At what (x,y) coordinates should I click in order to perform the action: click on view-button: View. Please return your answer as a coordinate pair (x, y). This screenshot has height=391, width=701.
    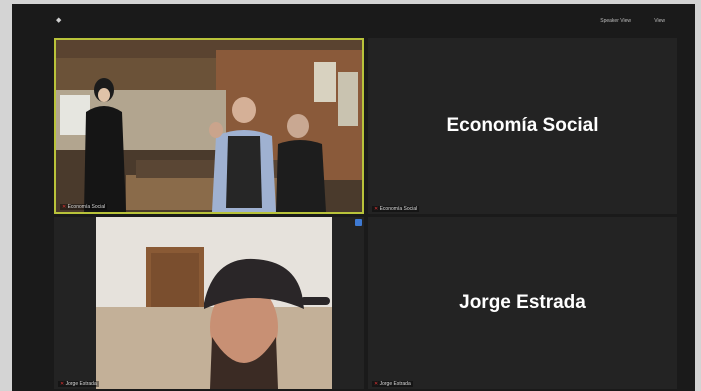
    Looking at the image, I should click on (659, 21).